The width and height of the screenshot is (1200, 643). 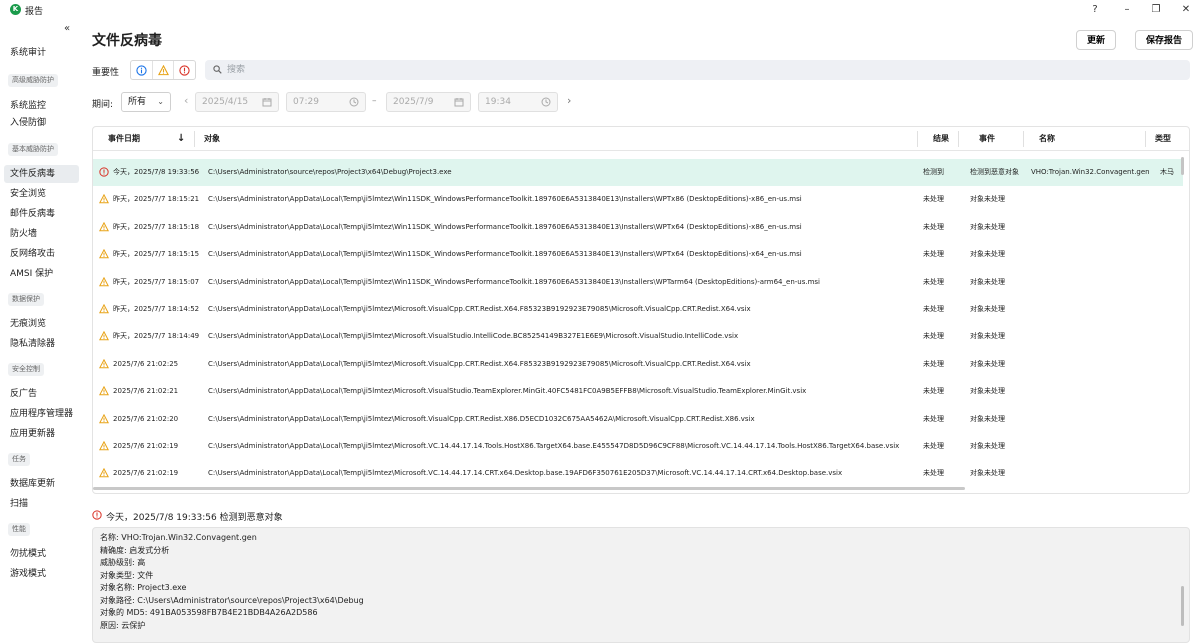 I want to click on prev-period-arrow: ‹, so click(x=186, y=100).